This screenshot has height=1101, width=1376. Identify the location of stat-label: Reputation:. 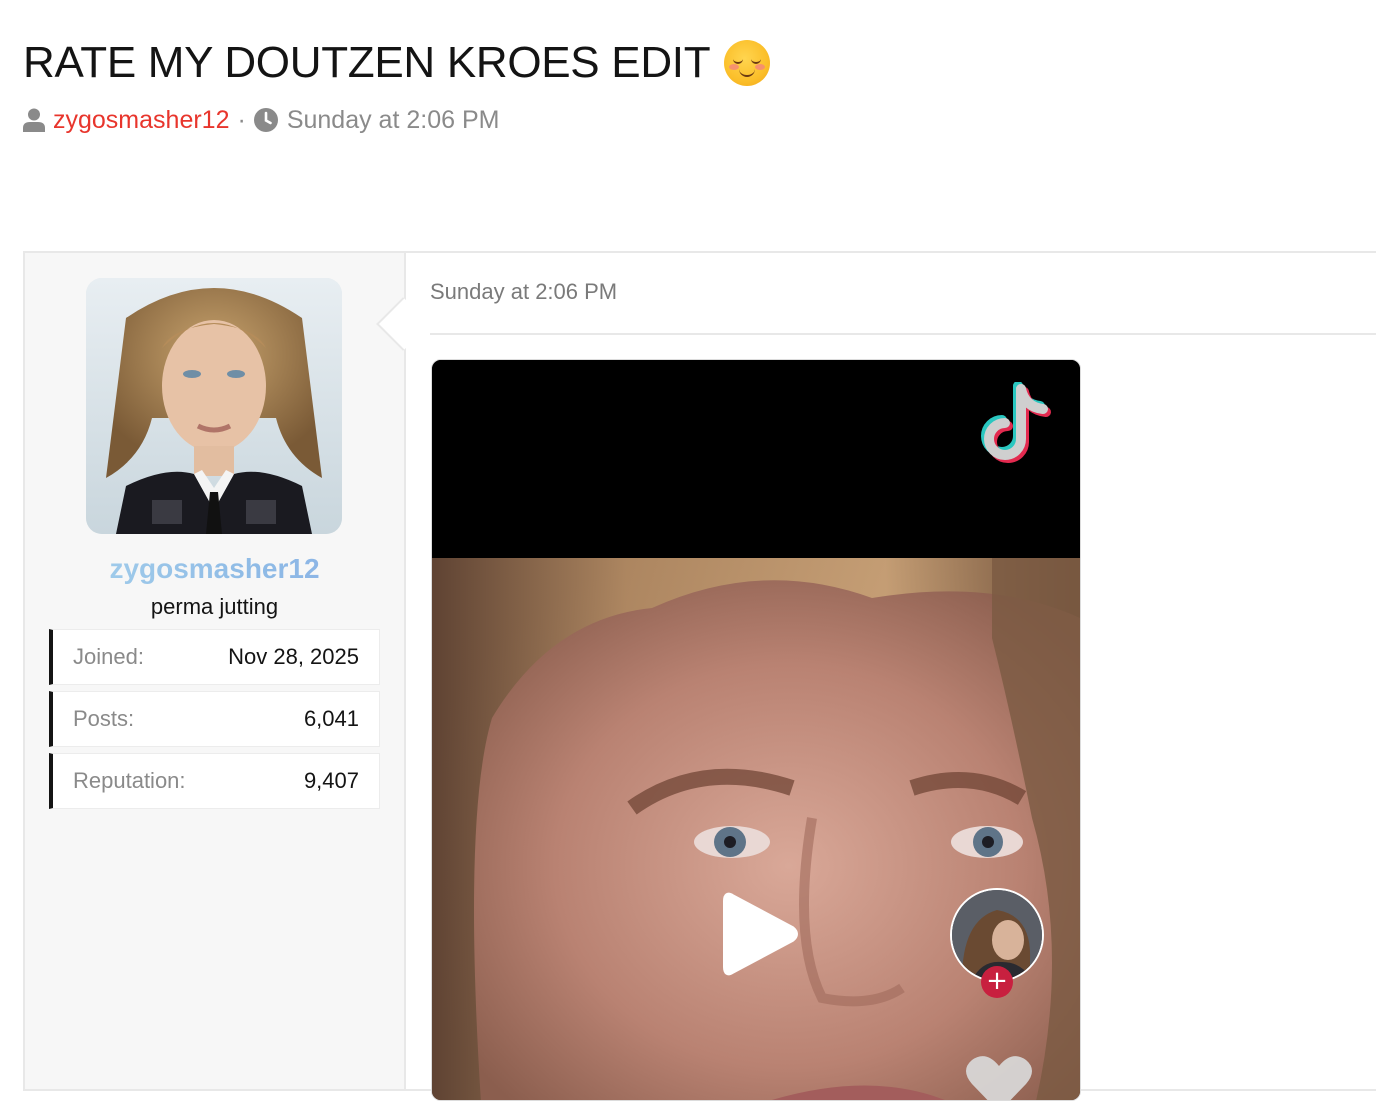
(129, 780).